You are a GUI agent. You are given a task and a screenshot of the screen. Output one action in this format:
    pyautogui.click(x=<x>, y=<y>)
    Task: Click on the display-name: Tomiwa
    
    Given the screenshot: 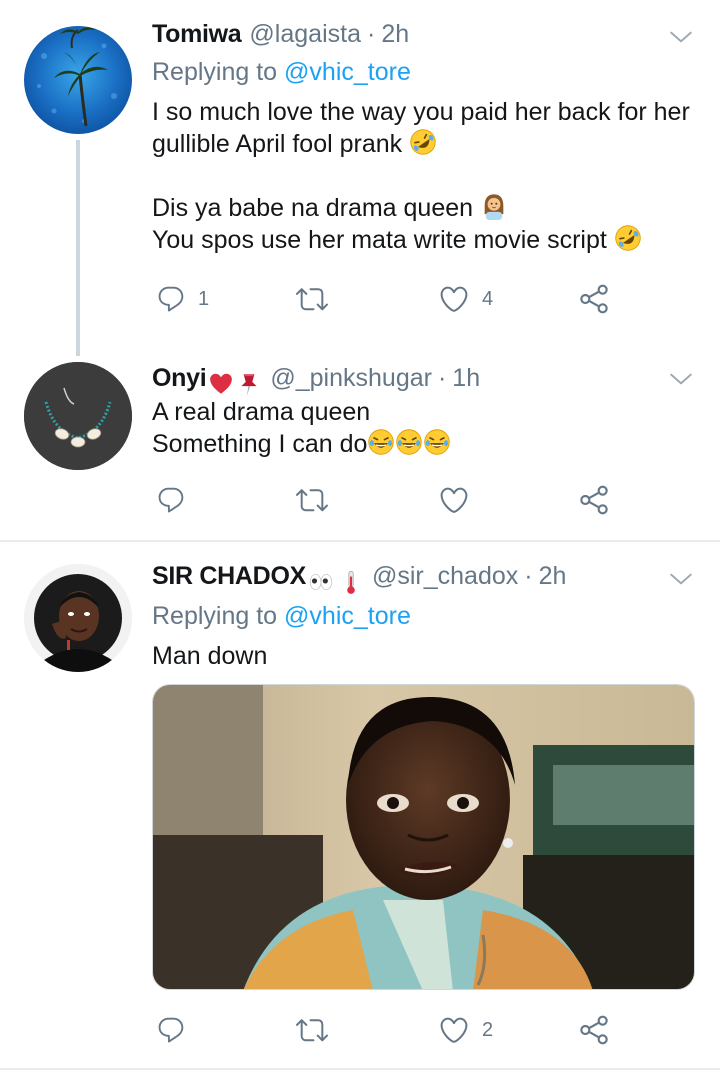 What is the action you would take?
    pyautogui.click(x=197, y=34)
    